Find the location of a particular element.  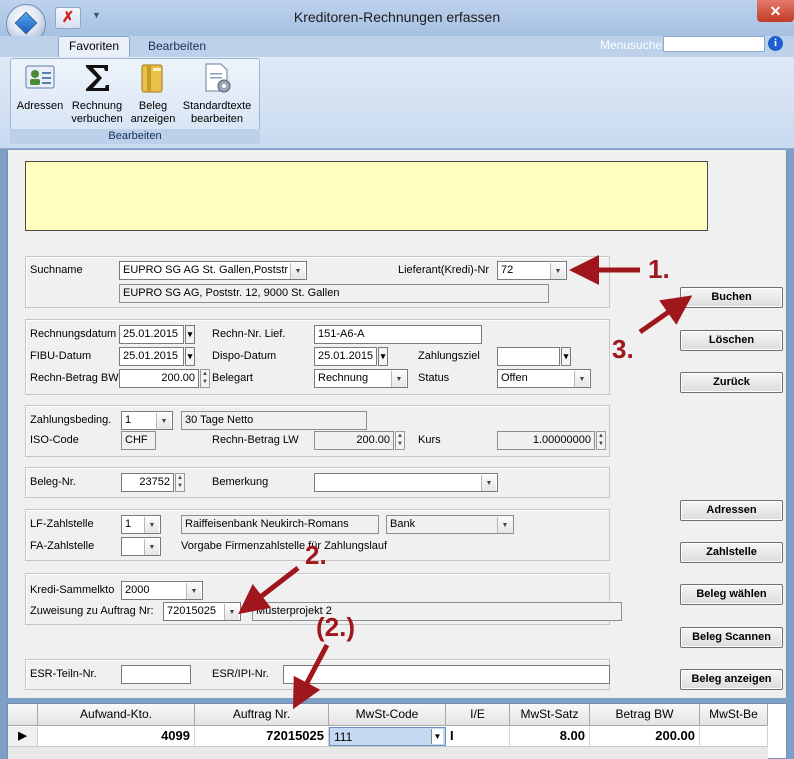

annotation-step1: 1. is located at coordinates (659, 269).